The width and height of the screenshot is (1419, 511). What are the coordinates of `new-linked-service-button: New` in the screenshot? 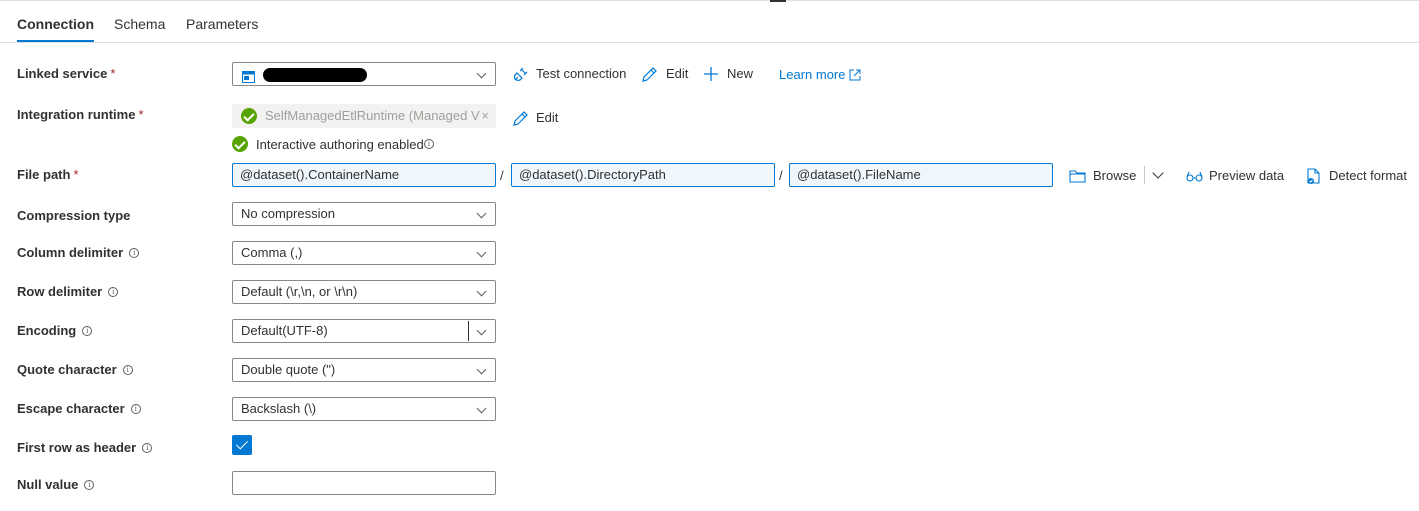 It's located at (729, 74).